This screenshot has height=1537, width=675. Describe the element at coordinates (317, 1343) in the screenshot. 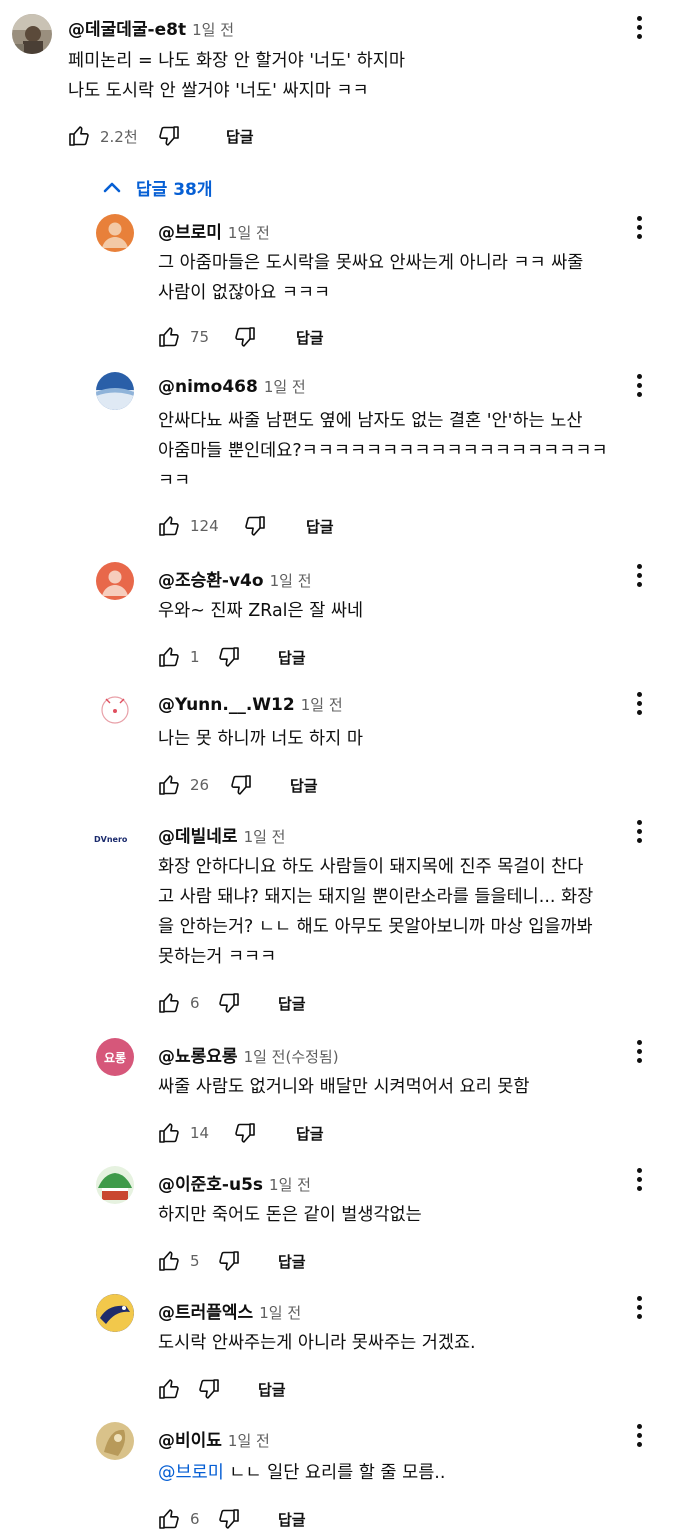

I see `reply-text: 도시락 안싸주는게 아니라 못싸주는 거겠죠.` at that location.